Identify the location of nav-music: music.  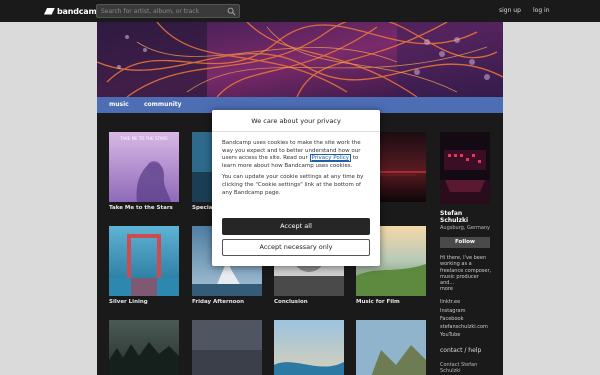
(119, 104).